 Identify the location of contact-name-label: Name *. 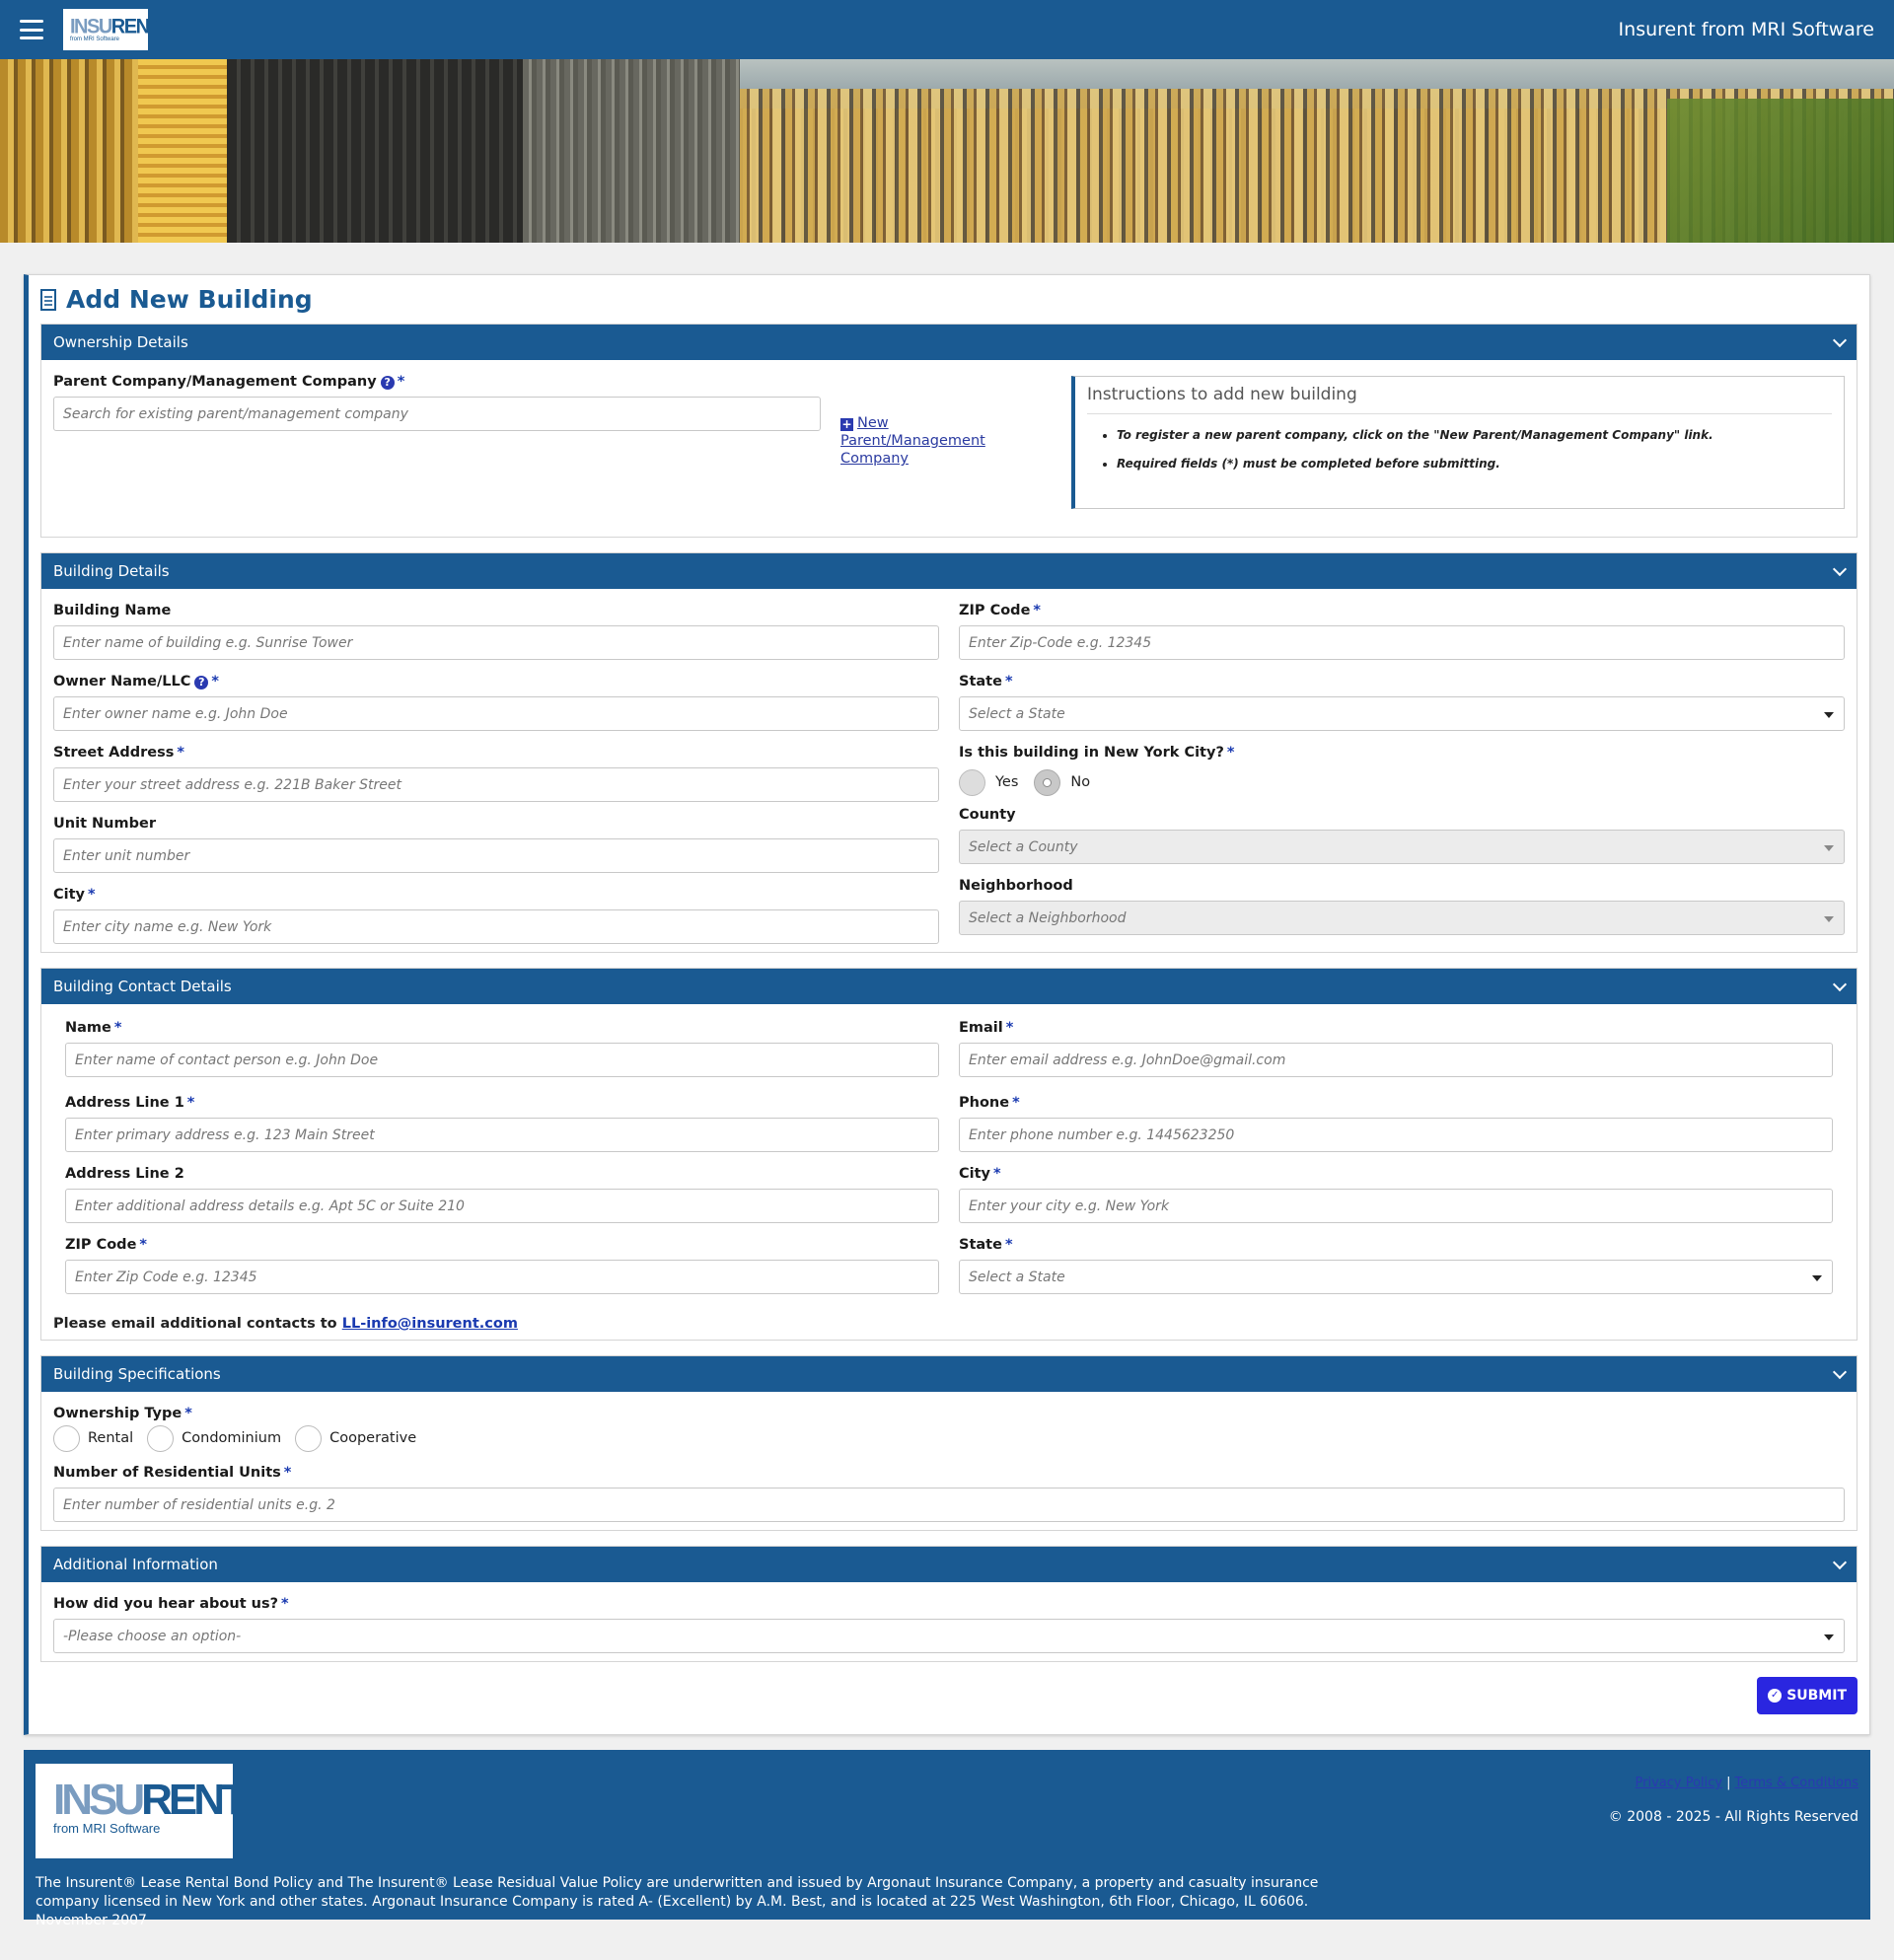
(93, 1028).